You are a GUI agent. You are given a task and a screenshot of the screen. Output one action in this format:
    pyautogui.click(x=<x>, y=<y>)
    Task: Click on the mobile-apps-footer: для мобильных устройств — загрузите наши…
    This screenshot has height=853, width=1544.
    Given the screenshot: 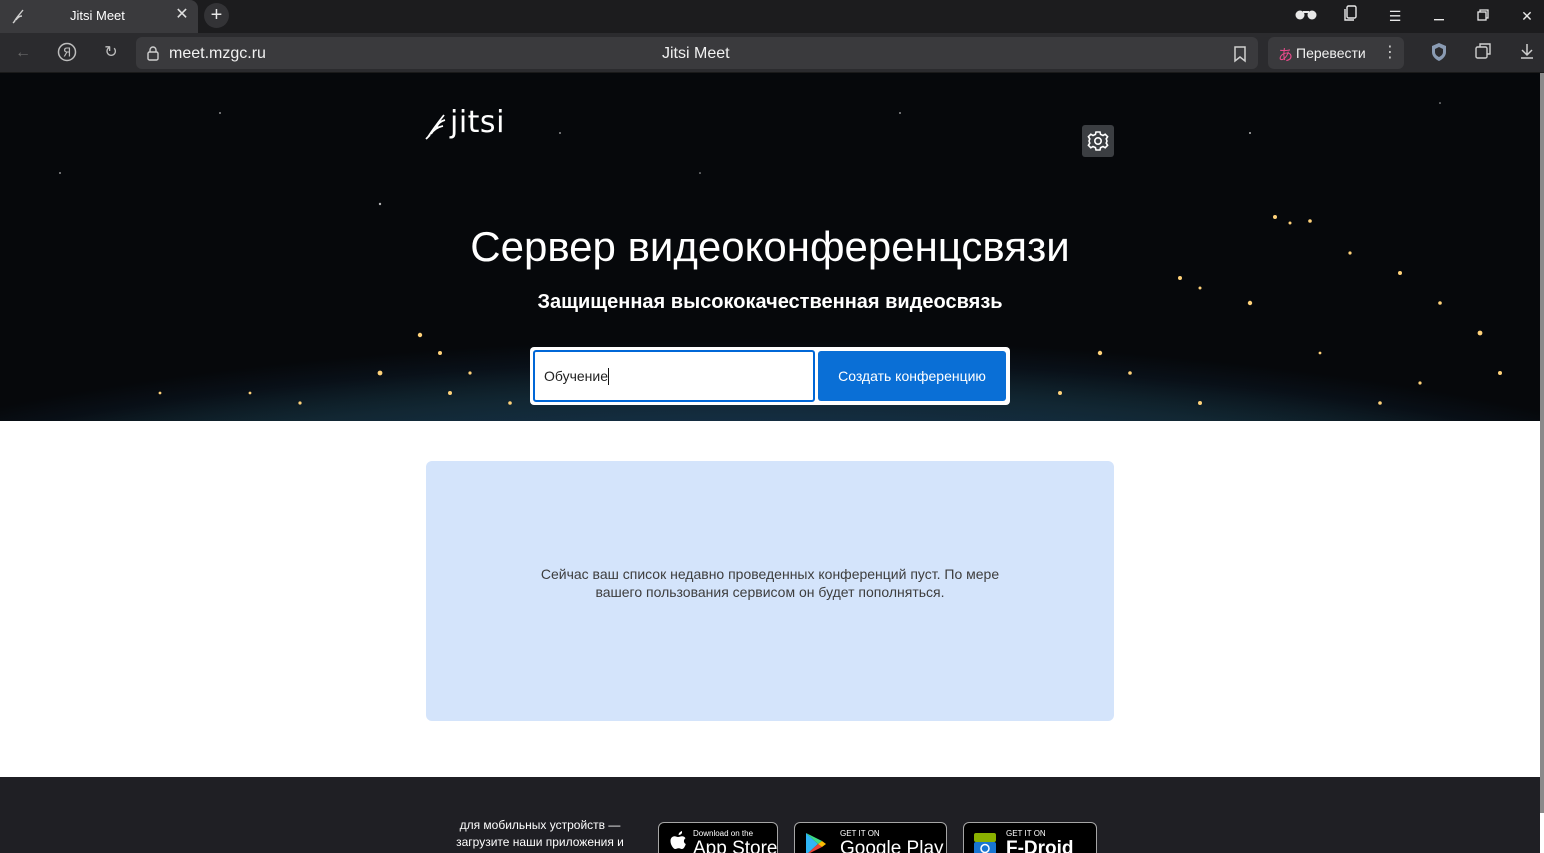 What is the action you would take?
    pyautogui.click(x=770, y=815)
    